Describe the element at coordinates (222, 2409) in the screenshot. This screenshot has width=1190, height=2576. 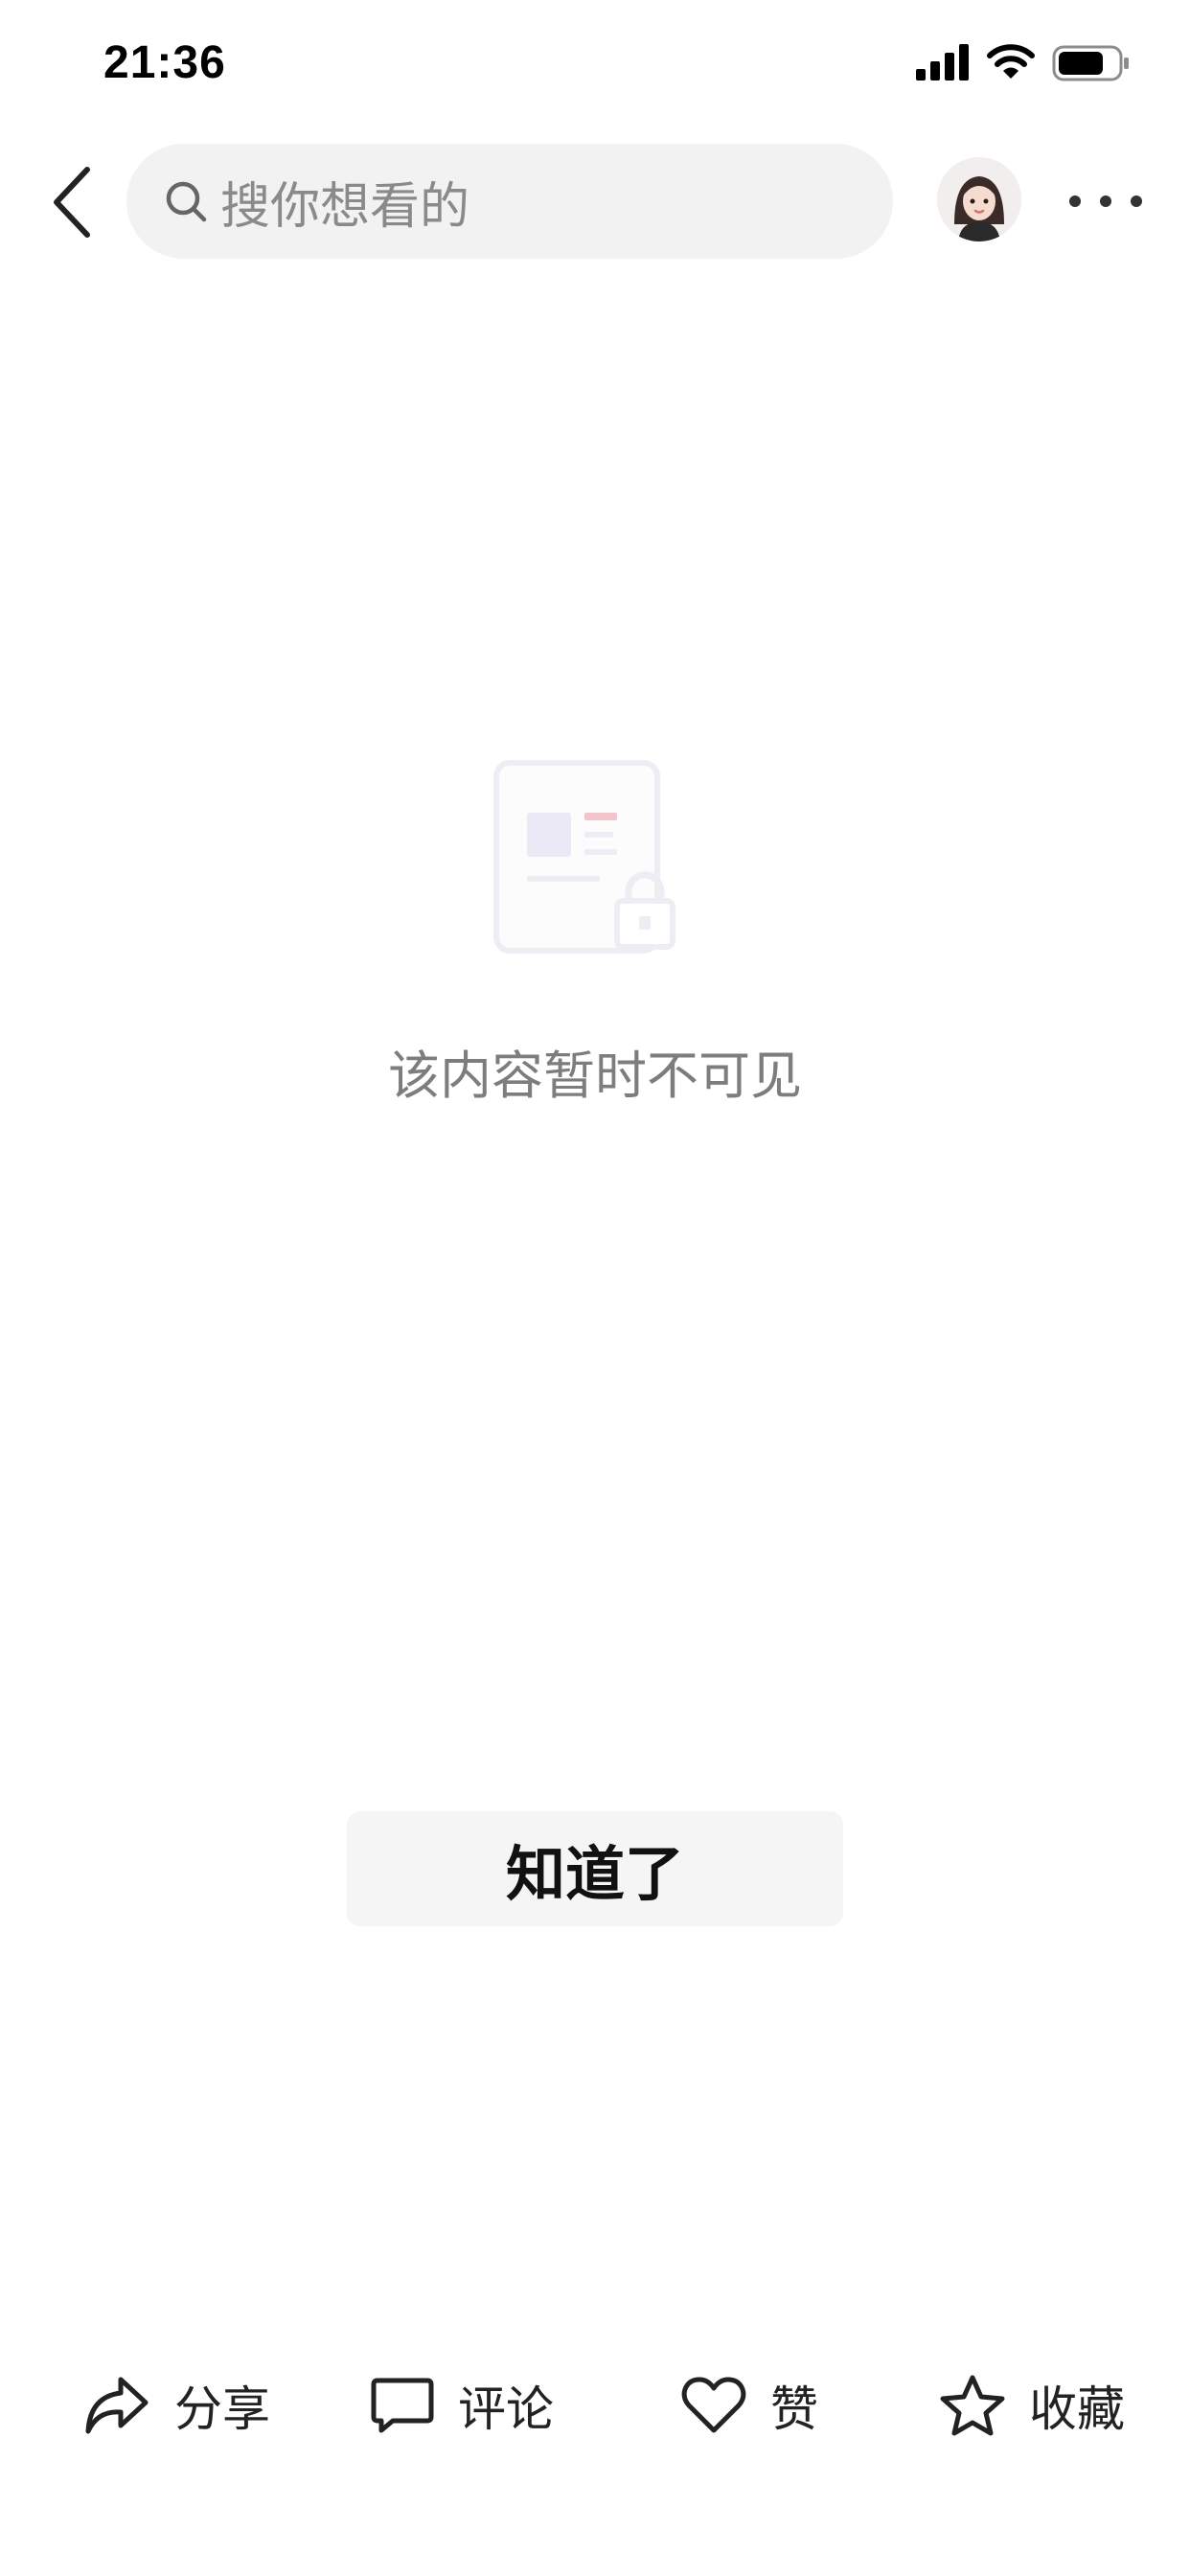
I see `share-label: 分享` at that location.